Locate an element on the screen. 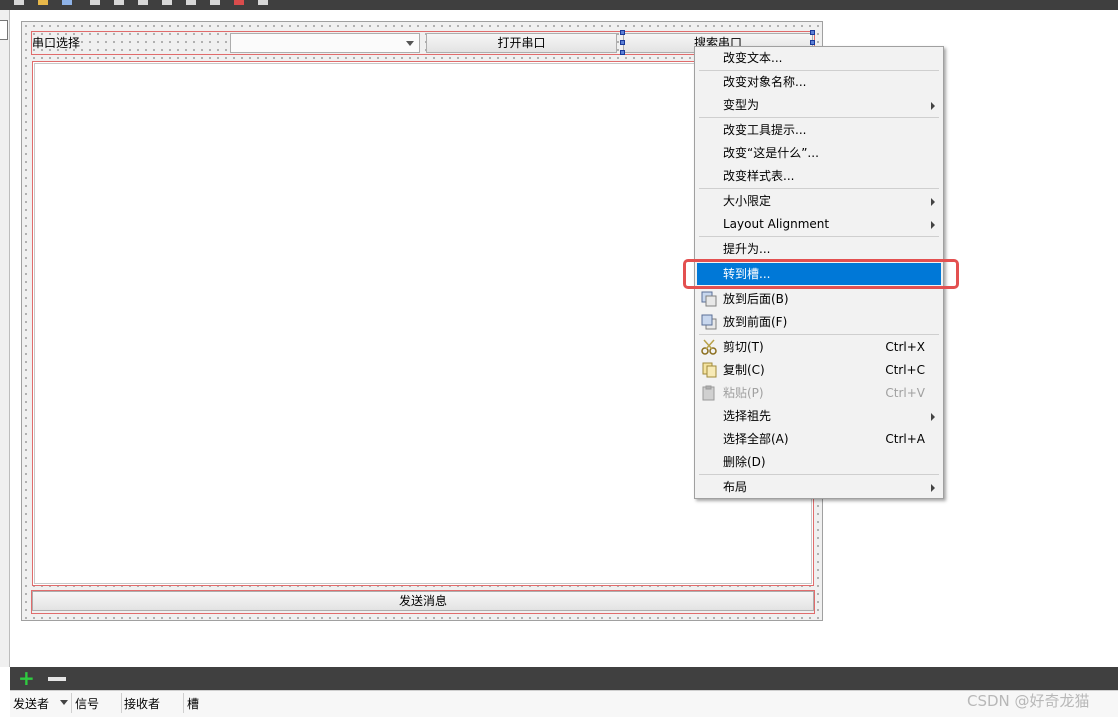 The width and height of the screenshot is (1118, 717). menu-item-size-constraints: 大小限定 is located at coordinates (819, 201).